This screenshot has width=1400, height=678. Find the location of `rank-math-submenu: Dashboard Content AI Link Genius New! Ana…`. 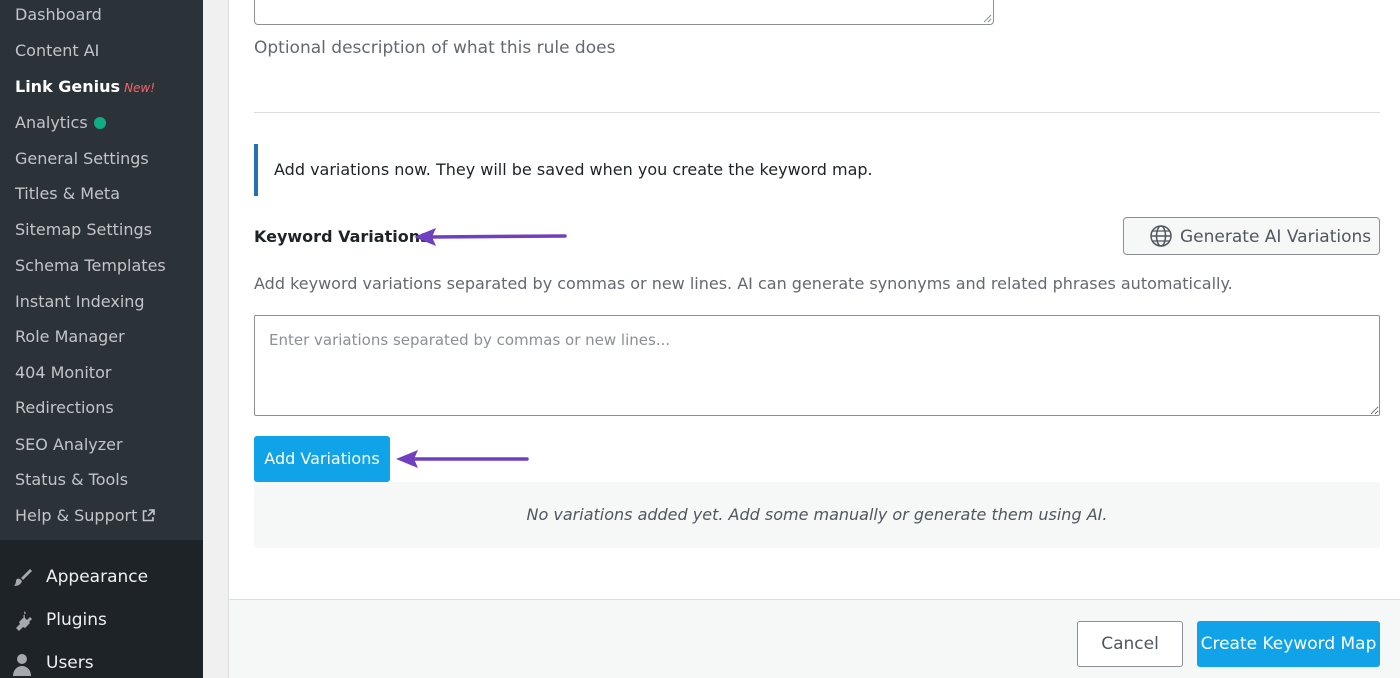

rank-math-submenu: Dashboard Content AI Link Genius New! Ana… is located at coordinates (101, 270).